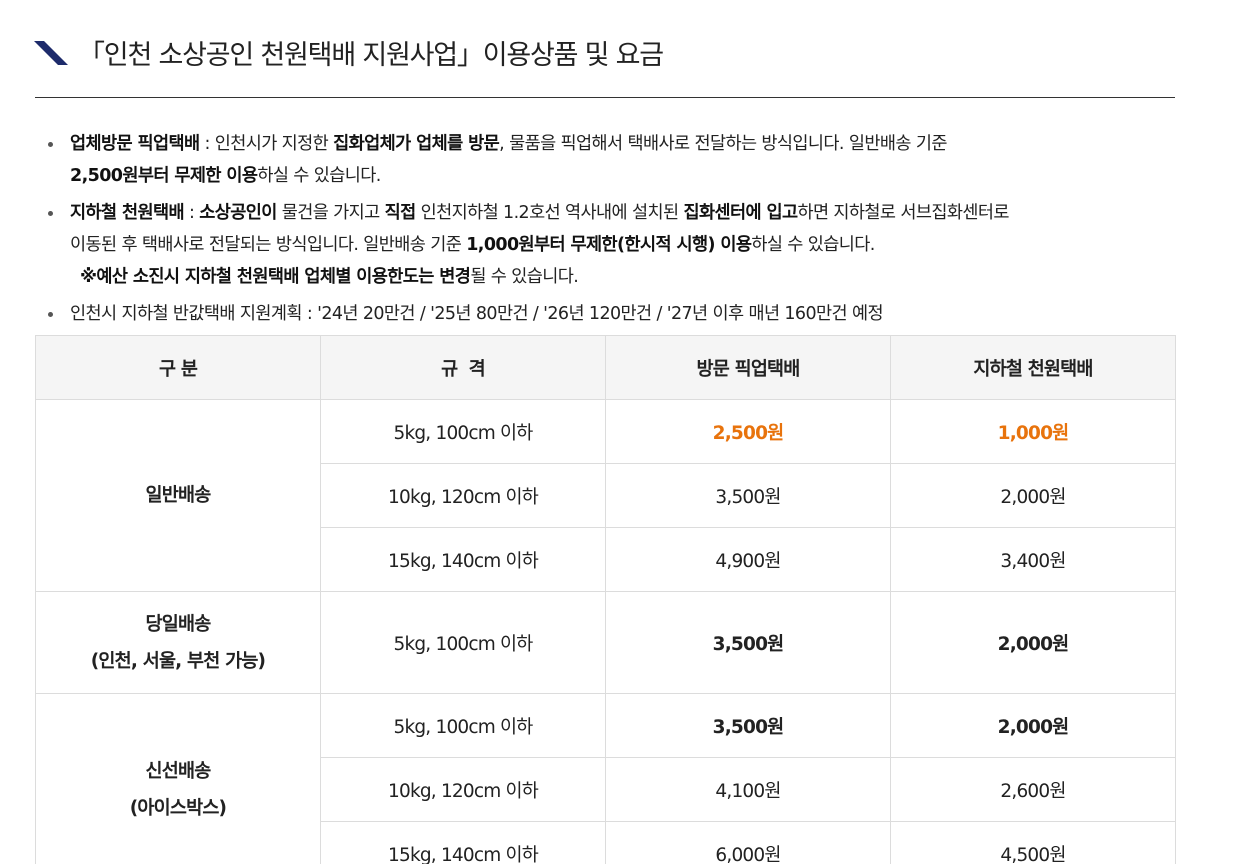  Describe the element at coordinates (164, 176) in the screenshot. I see `bullet-emphasis: 2,500원부터 무제한 이용` at that location.